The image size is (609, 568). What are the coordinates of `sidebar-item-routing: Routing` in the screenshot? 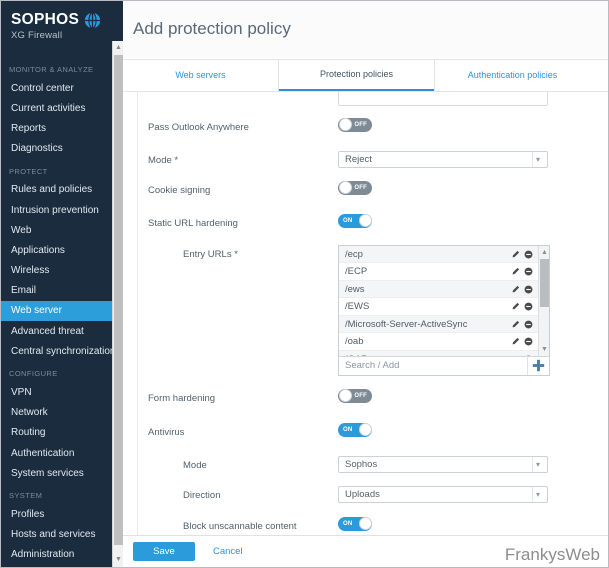 It's located at (62, 433).